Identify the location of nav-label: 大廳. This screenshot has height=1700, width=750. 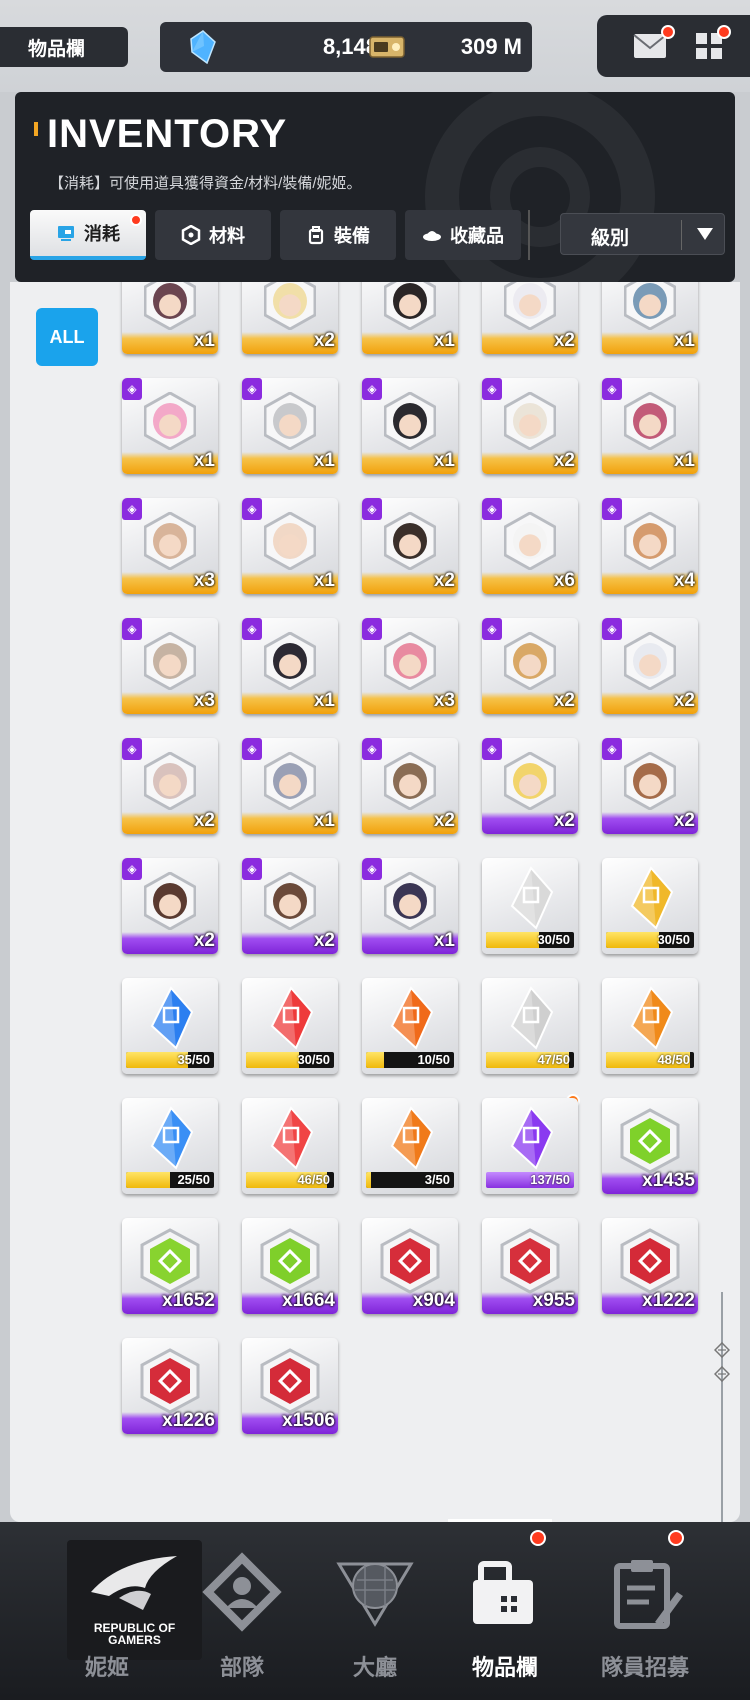
(374, 1667).